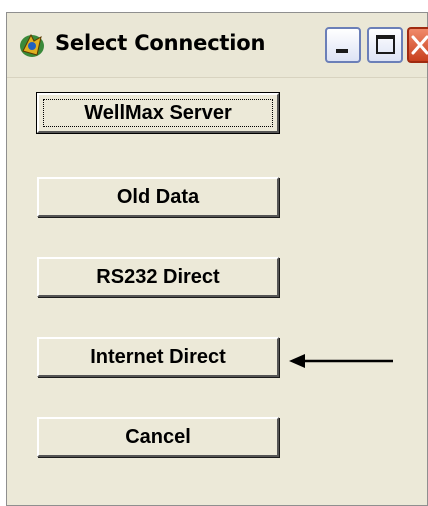 The height and width of the screenshot is (506, 428). Describe the element at coordinates (417, 45) in the screenshot. I see `close-icon` at that location.